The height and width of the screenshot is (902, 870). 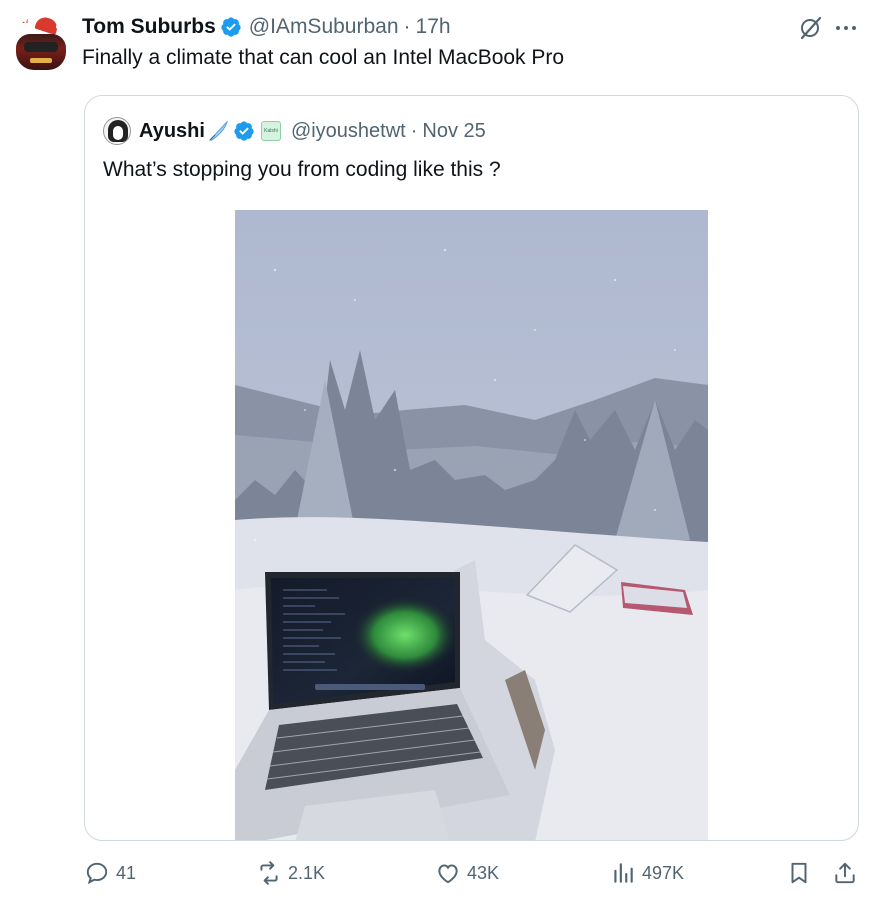 I want to click on author-avatar: Hi, so click(x=41, y=45).